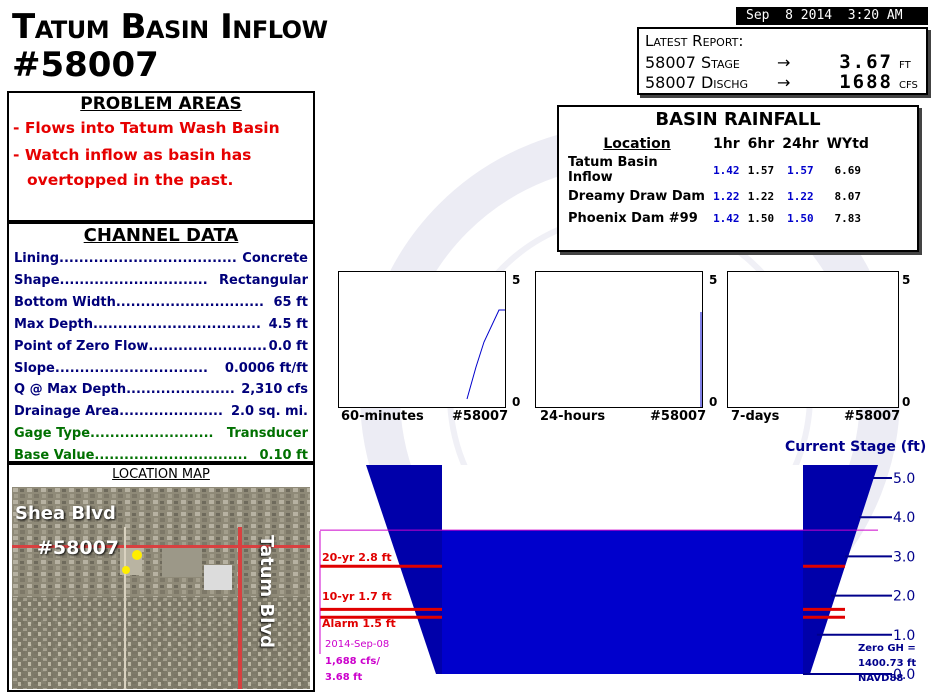 This screenshot has width=933, height=696. What do you see at coordinates (904, 597) in the screenshot?
I see `stage-tick-label: 2.0` at bounding box center [904, 597].